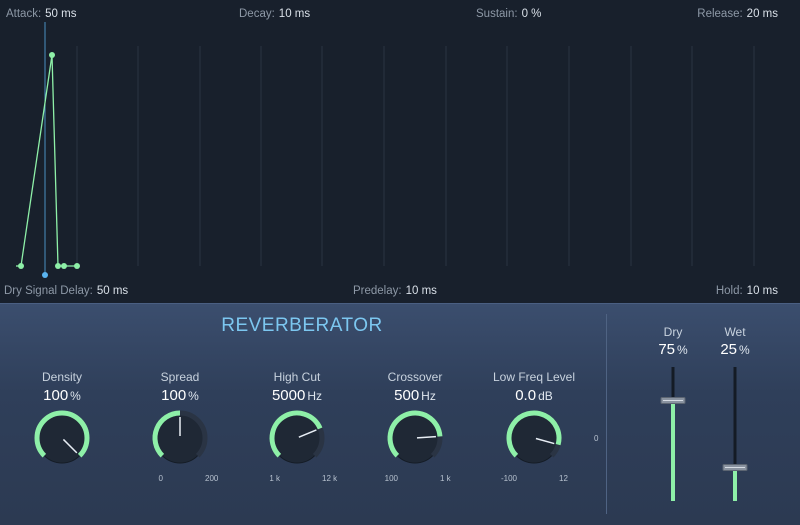  I want to click on decay-value: 10 ms, so click(294, 14).